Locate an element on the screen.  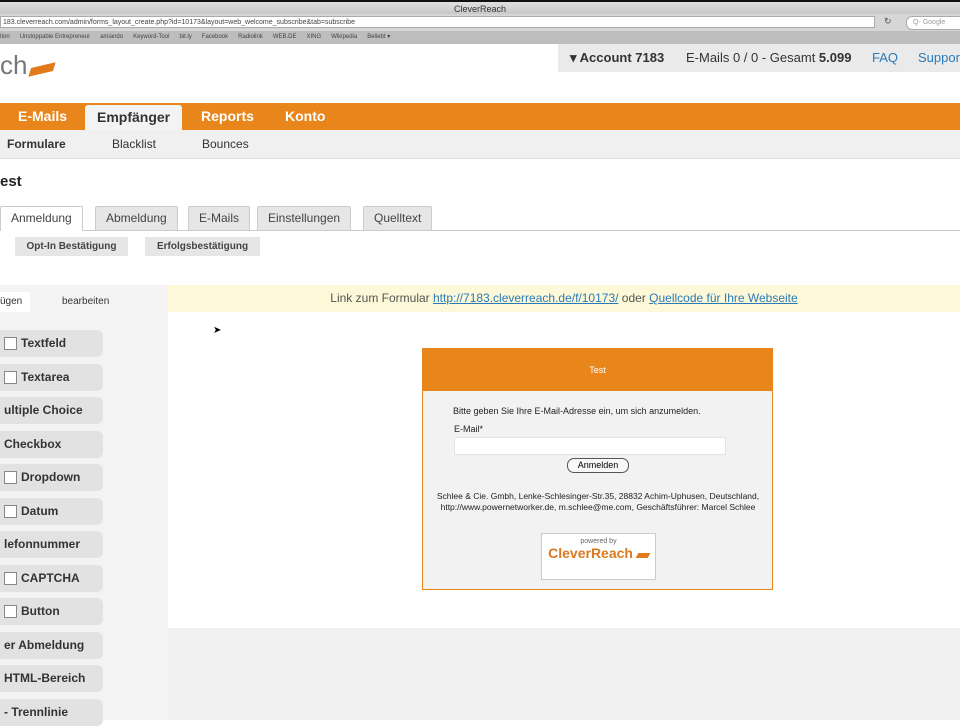
element-item: - Trennlinie is located at coordinates (51, 712).